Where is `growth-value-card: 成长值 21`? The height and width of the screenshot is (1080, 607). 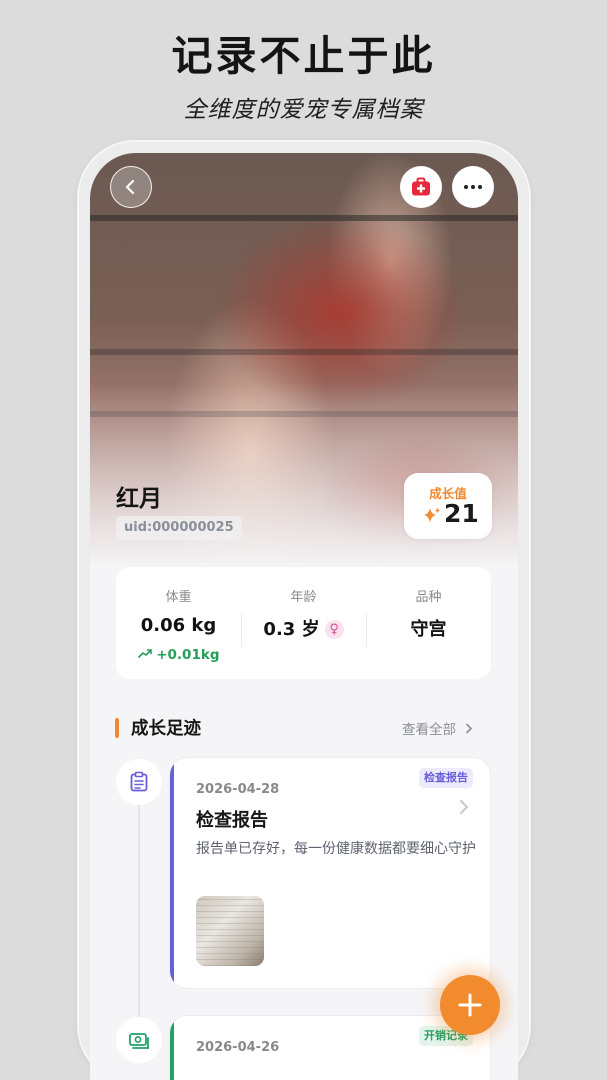
growth-value-card: 成长值 21 is located at coordinates (448, 506).